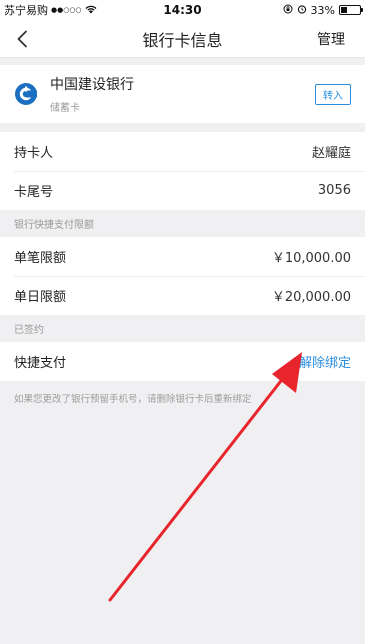 The height and width of the screenshot is (644, 365). I want to click on alarm-icon, so click(302, 10).